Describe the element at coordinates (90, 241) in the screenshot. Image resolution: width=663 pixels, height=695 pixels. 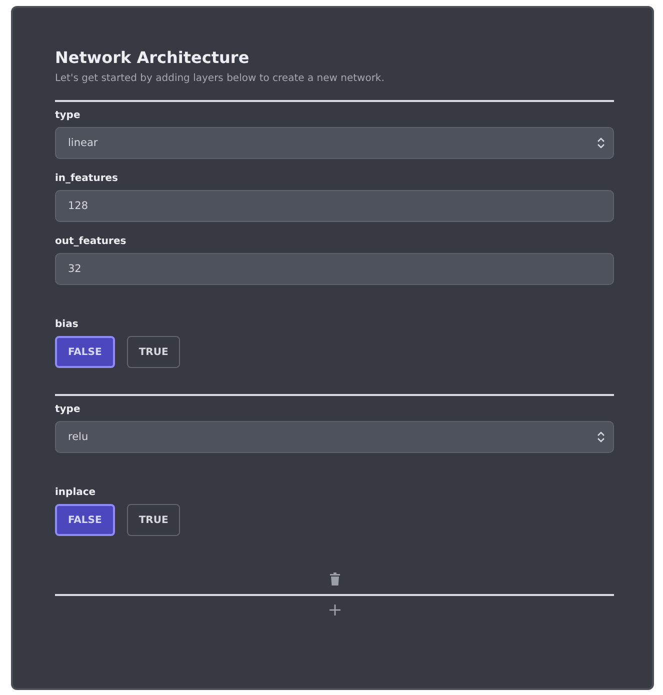
I see `field-label: out_features` at that location.